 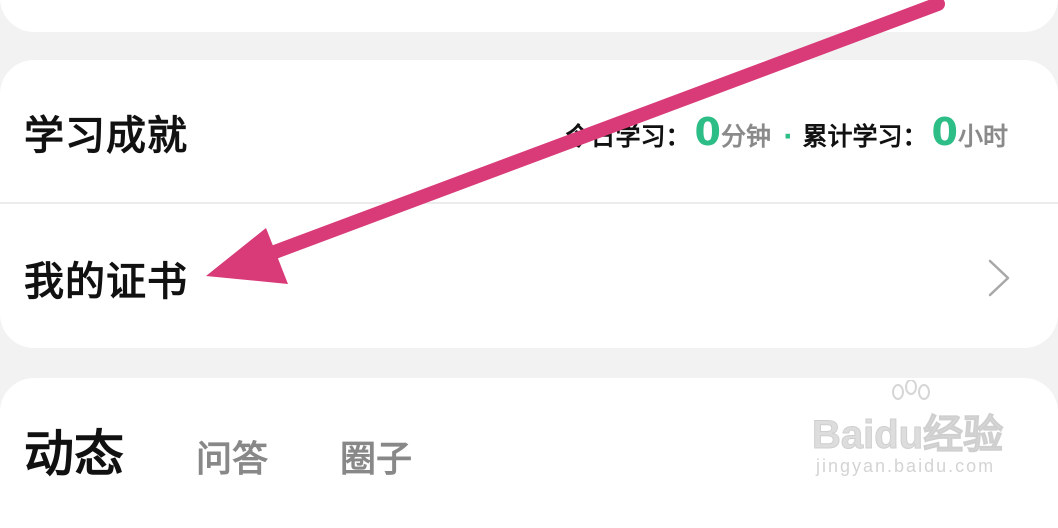 What do you see at coordinates (106, 282) in the screenshot?
I see `certificate-title: 我的证书` at bounding box center [106, 282].